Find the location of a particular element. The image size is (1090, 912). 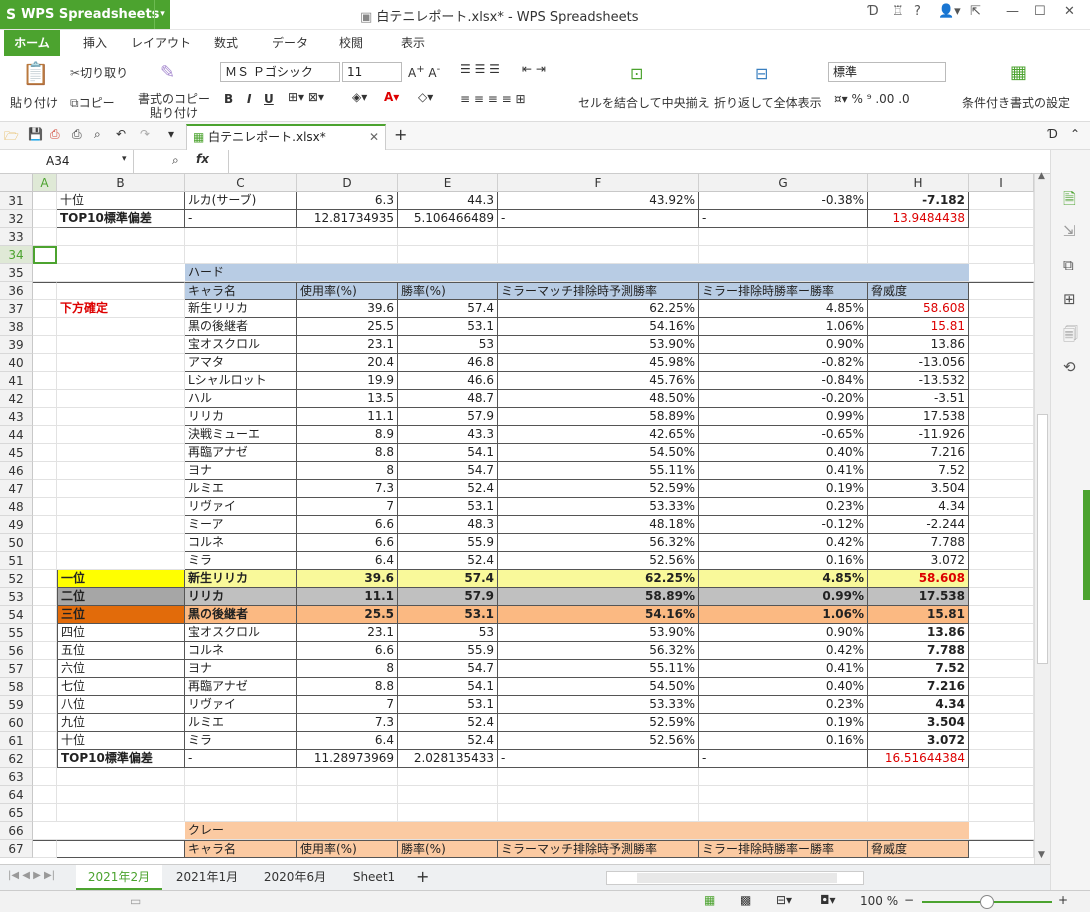

table-cell: 三位 is located at coordinates (121, 615).